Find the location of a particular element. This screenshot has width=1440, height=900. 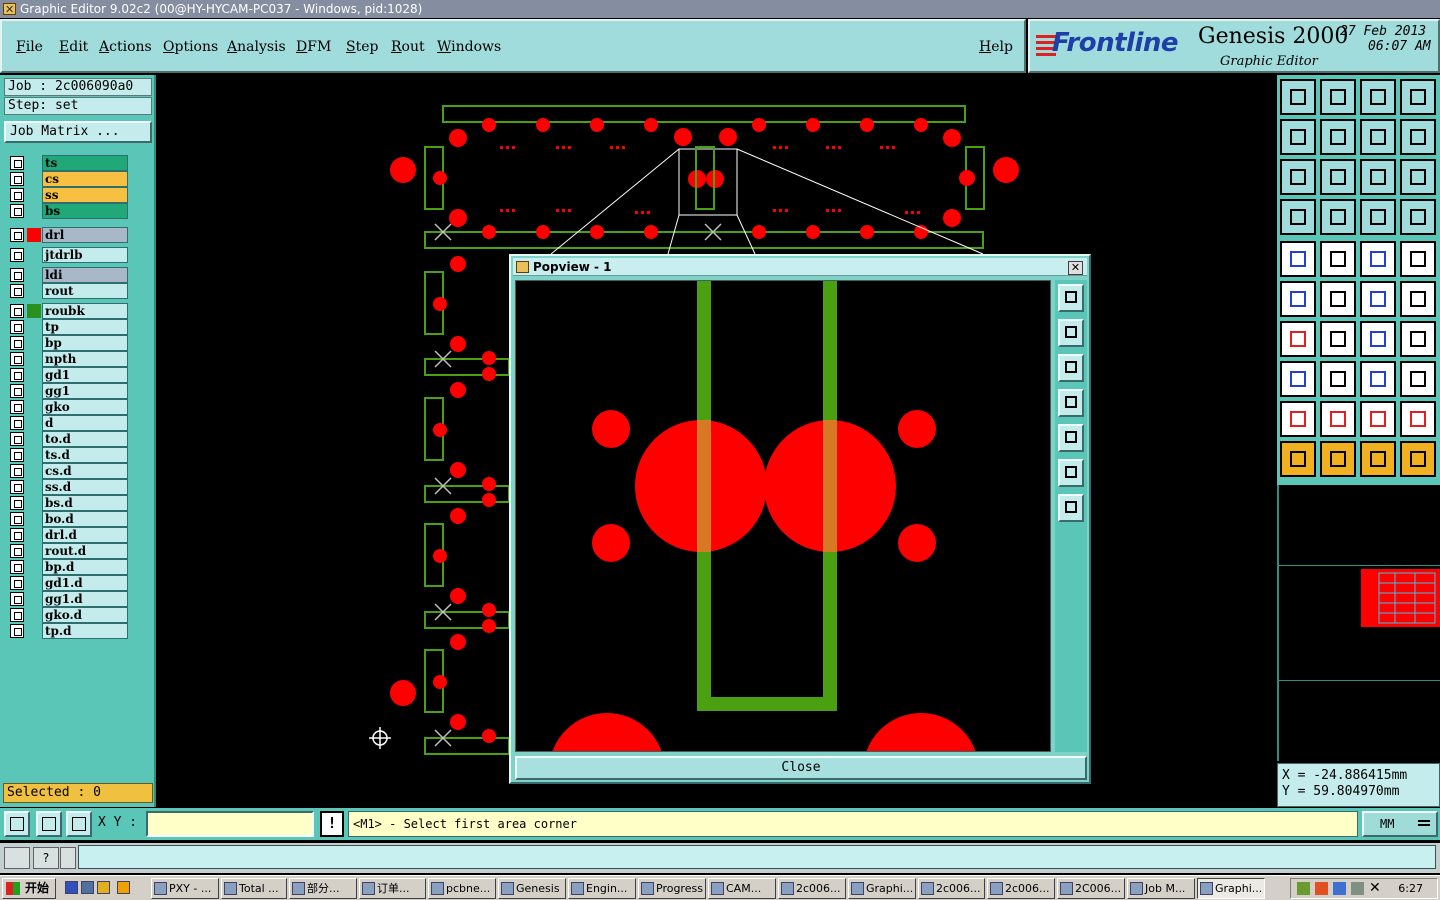

menu-rout: Rout is located at coordinates (408, 47).